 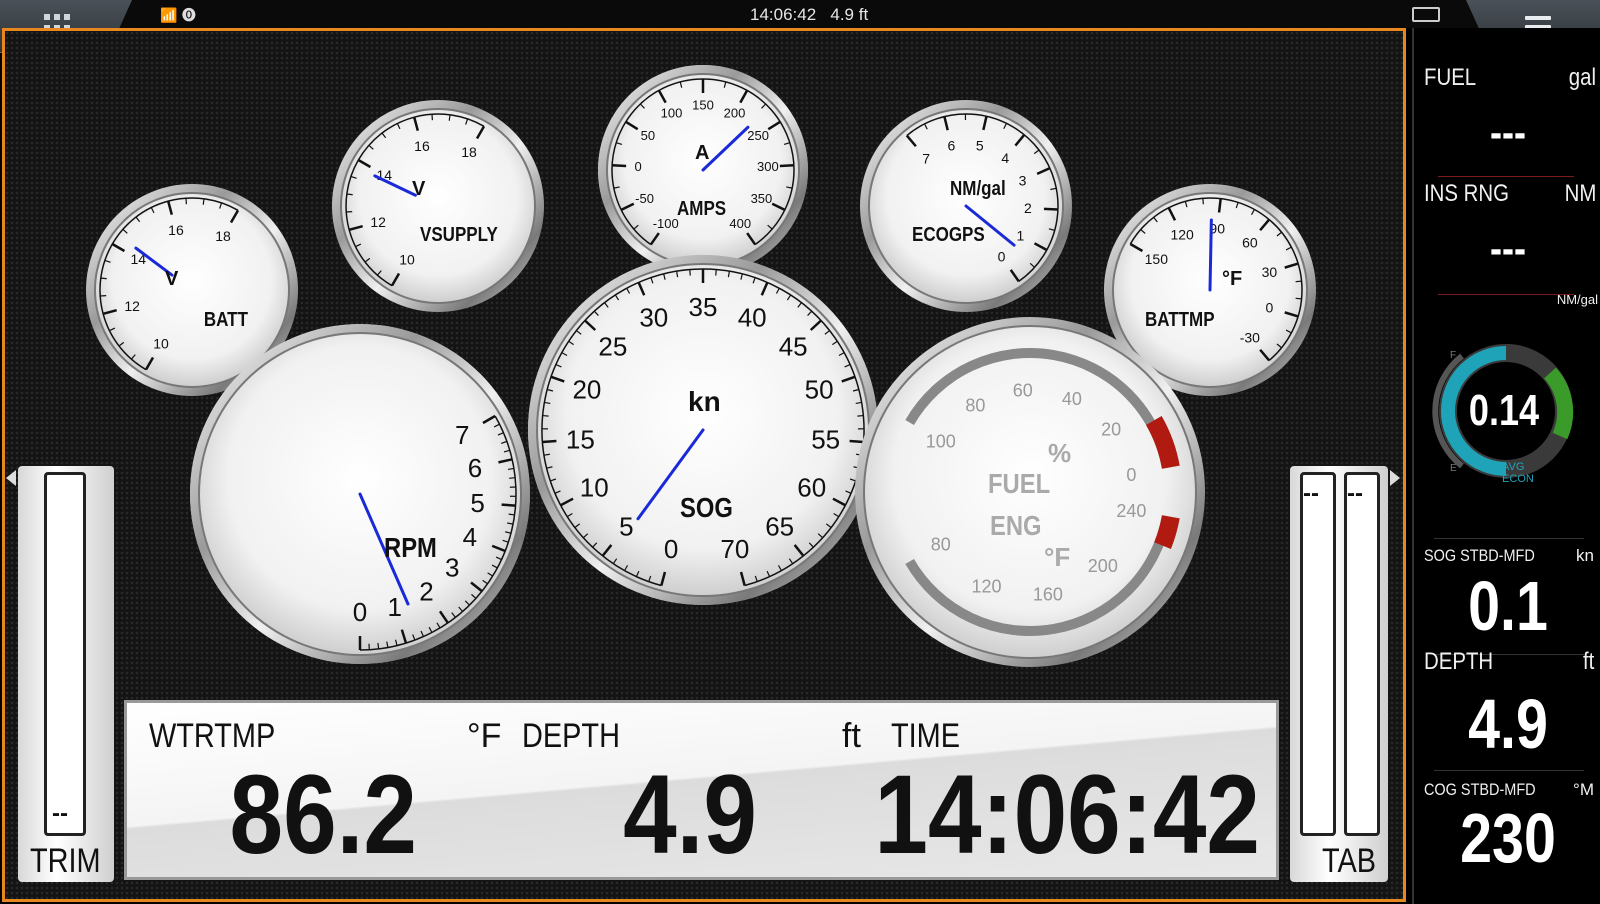 What do you see at coordinates (225, 320) in the screenshot?
I see `batt-label: BATT` at bounding box center [225, 320].